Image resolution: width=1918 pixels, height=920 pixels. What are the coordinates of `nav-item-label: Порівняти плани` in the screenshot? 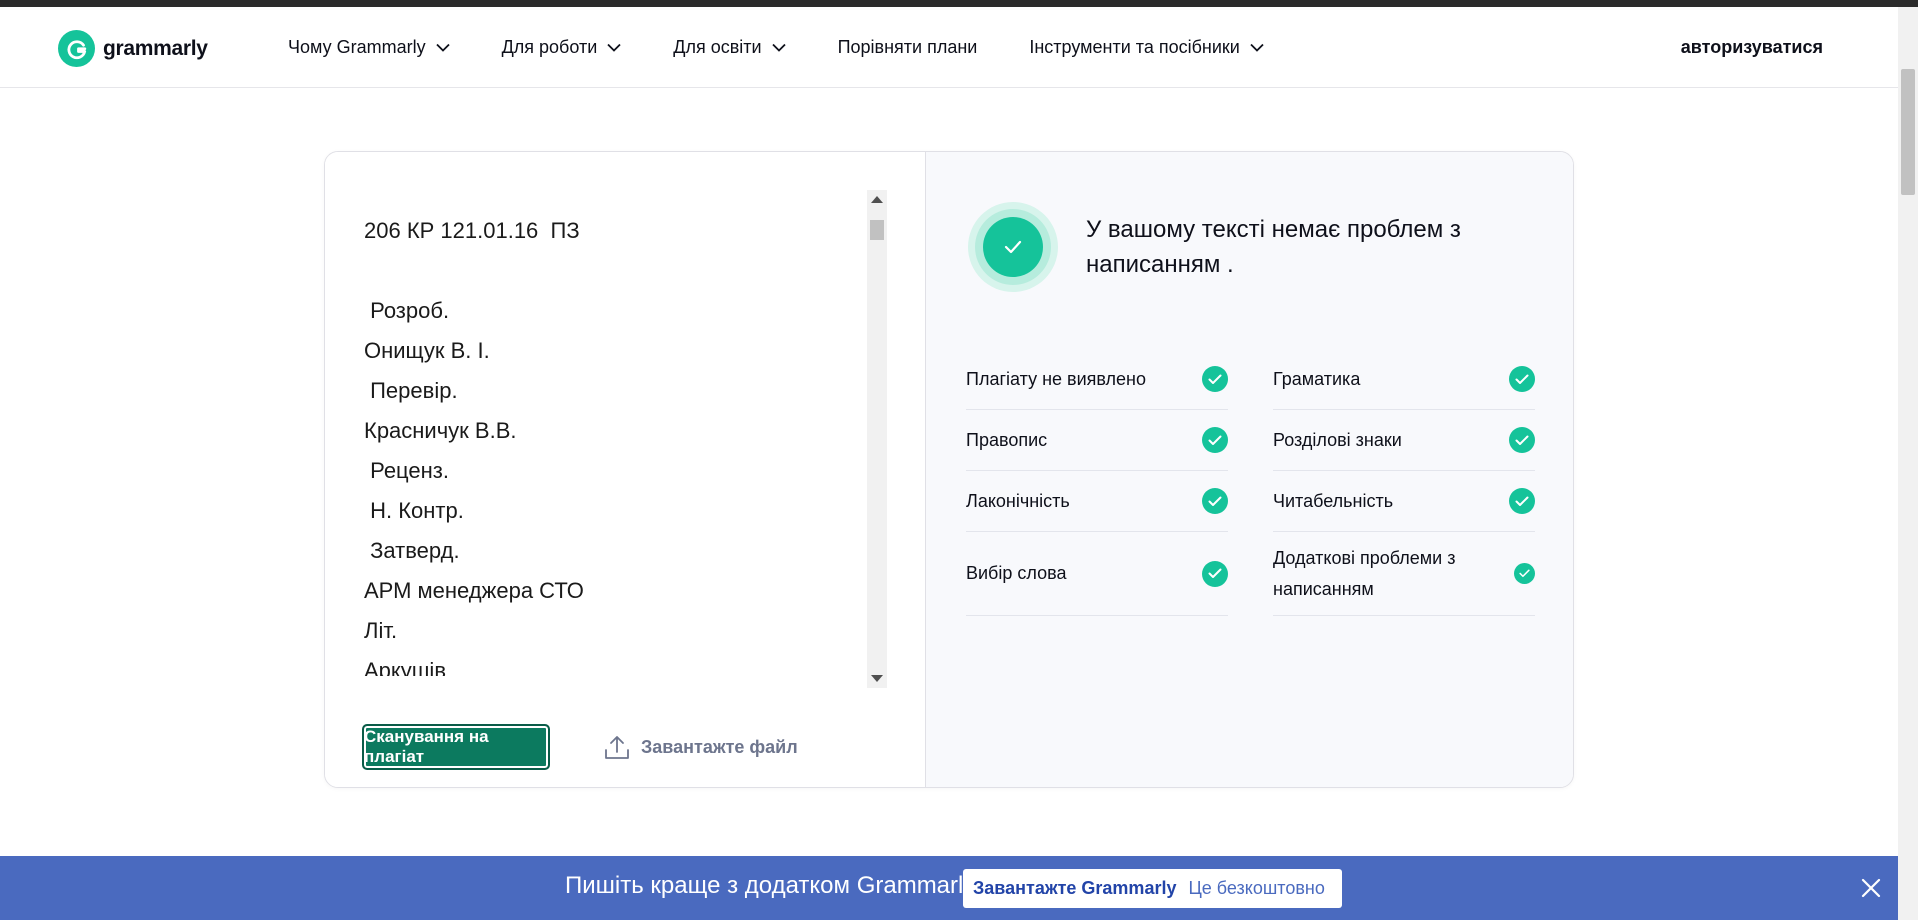 It's located at (907, 47).